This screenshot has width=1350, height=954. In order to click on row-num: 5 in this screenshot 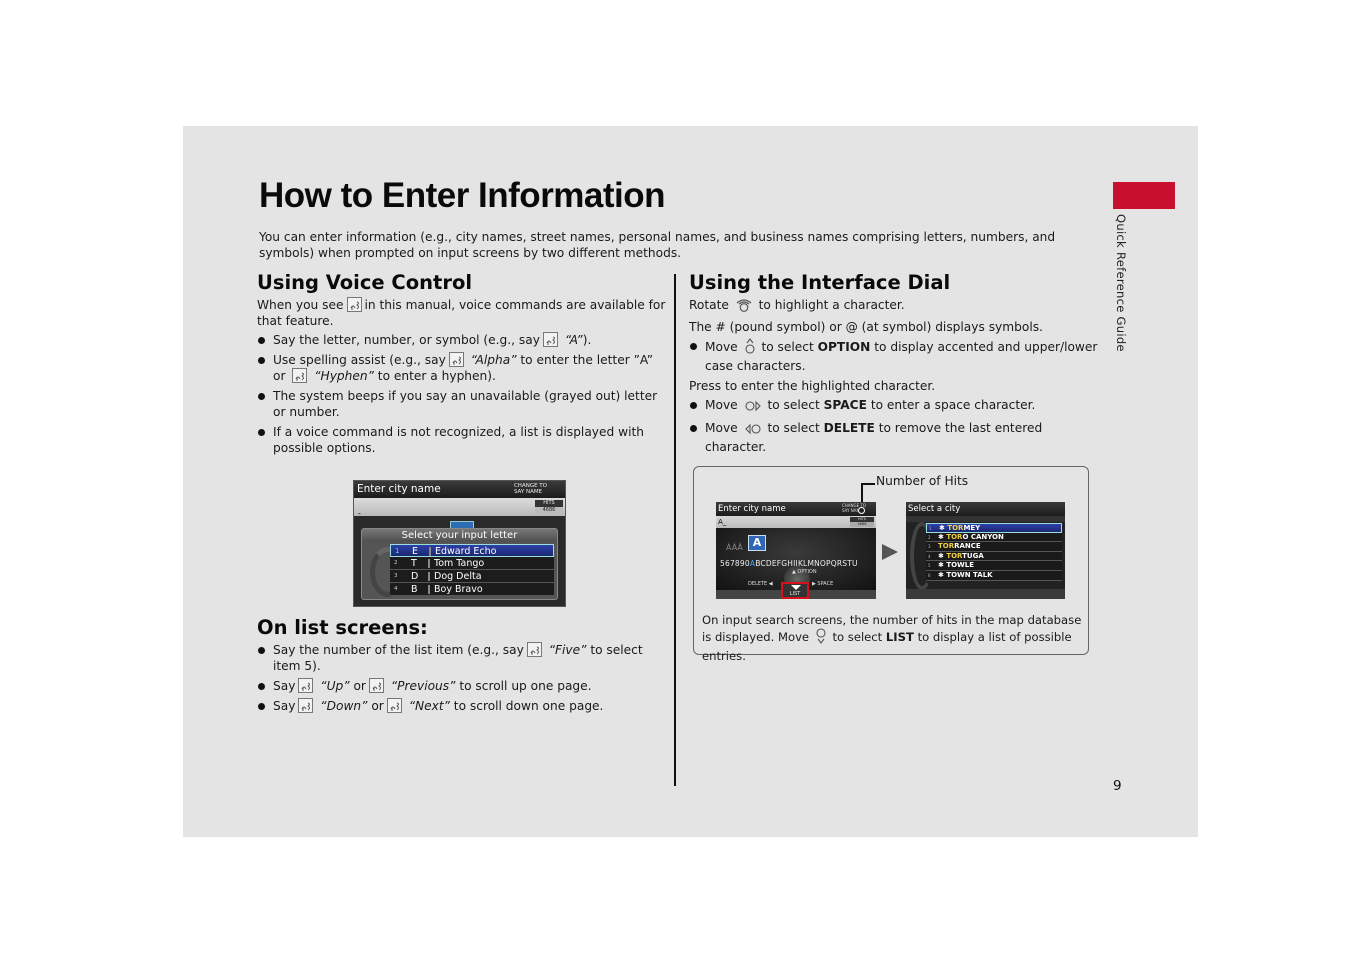, I will do `click(929, 566)`.